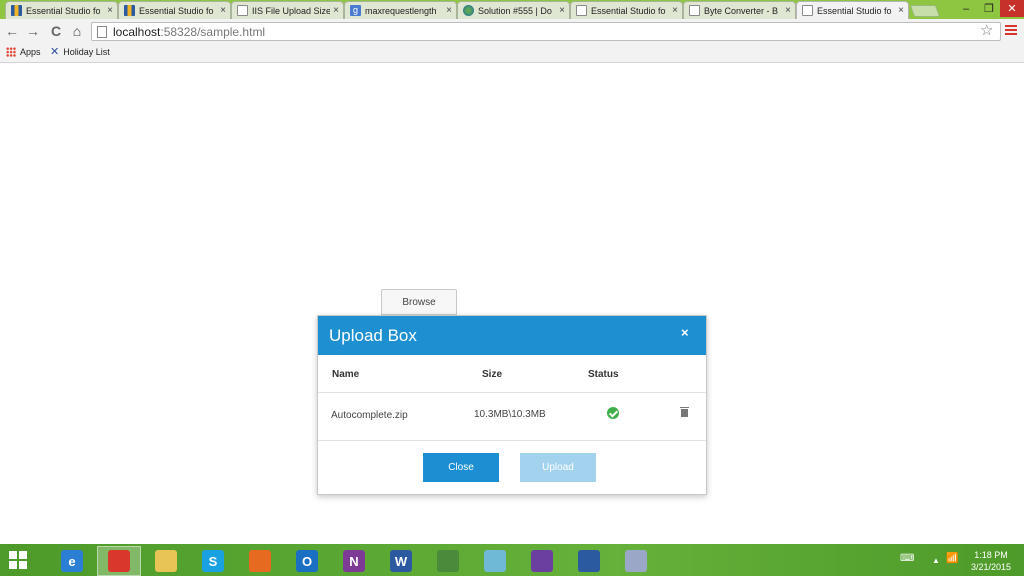  Describe the element at coordinates (355, 10) in the screenshot. I see `google-icon: g` at that location.